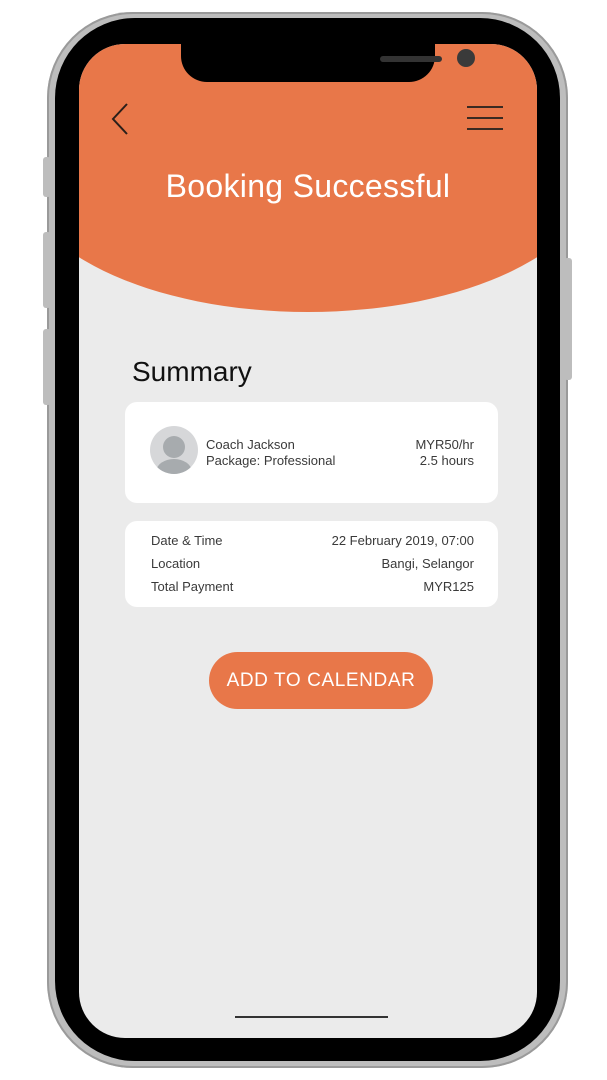 This screenshot has height=1080, width=607. I want to click on speaker-grille, so click(411, 59).